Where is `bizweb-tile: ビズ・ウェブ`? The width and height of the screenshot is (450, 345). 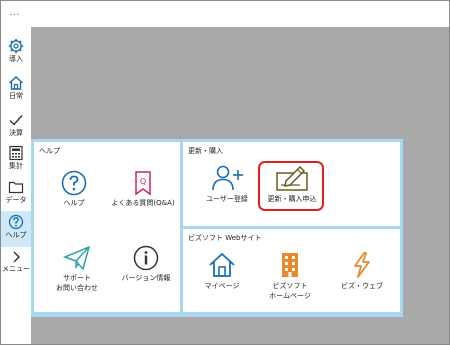
bizweb-tile: ビズ・ウェブ is located at coordinates (362, 271).